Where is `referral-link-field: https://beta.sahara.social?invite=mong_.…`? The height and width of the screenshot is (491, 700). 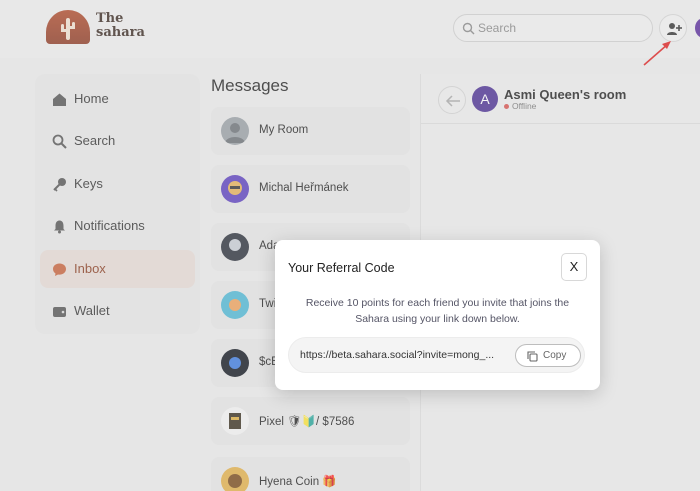
referral-link-field: https://beta.sahara.social?invite=mong_.… is located at coordinates (436, 355).